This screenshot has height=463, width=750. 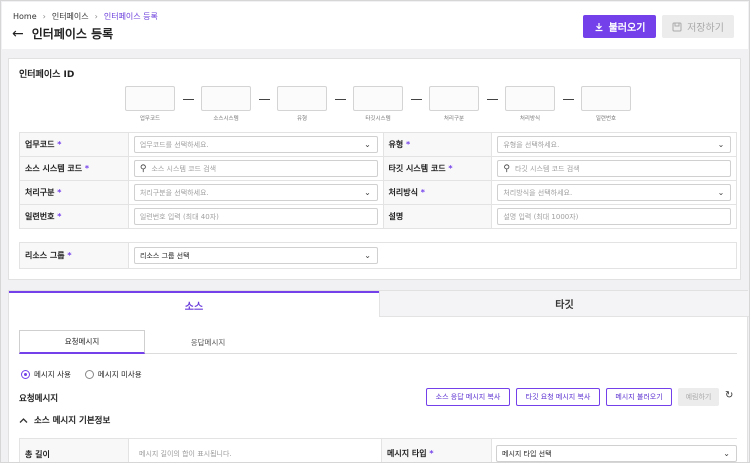 What do you see at coordinates (379, 145) in the screenshot?
I see `form-row: 업무코드 * 업무코드를 선택하세요. ⌄ 유형 * 유형을 선택하세요. ⌄` at bounding box center [379, 145].